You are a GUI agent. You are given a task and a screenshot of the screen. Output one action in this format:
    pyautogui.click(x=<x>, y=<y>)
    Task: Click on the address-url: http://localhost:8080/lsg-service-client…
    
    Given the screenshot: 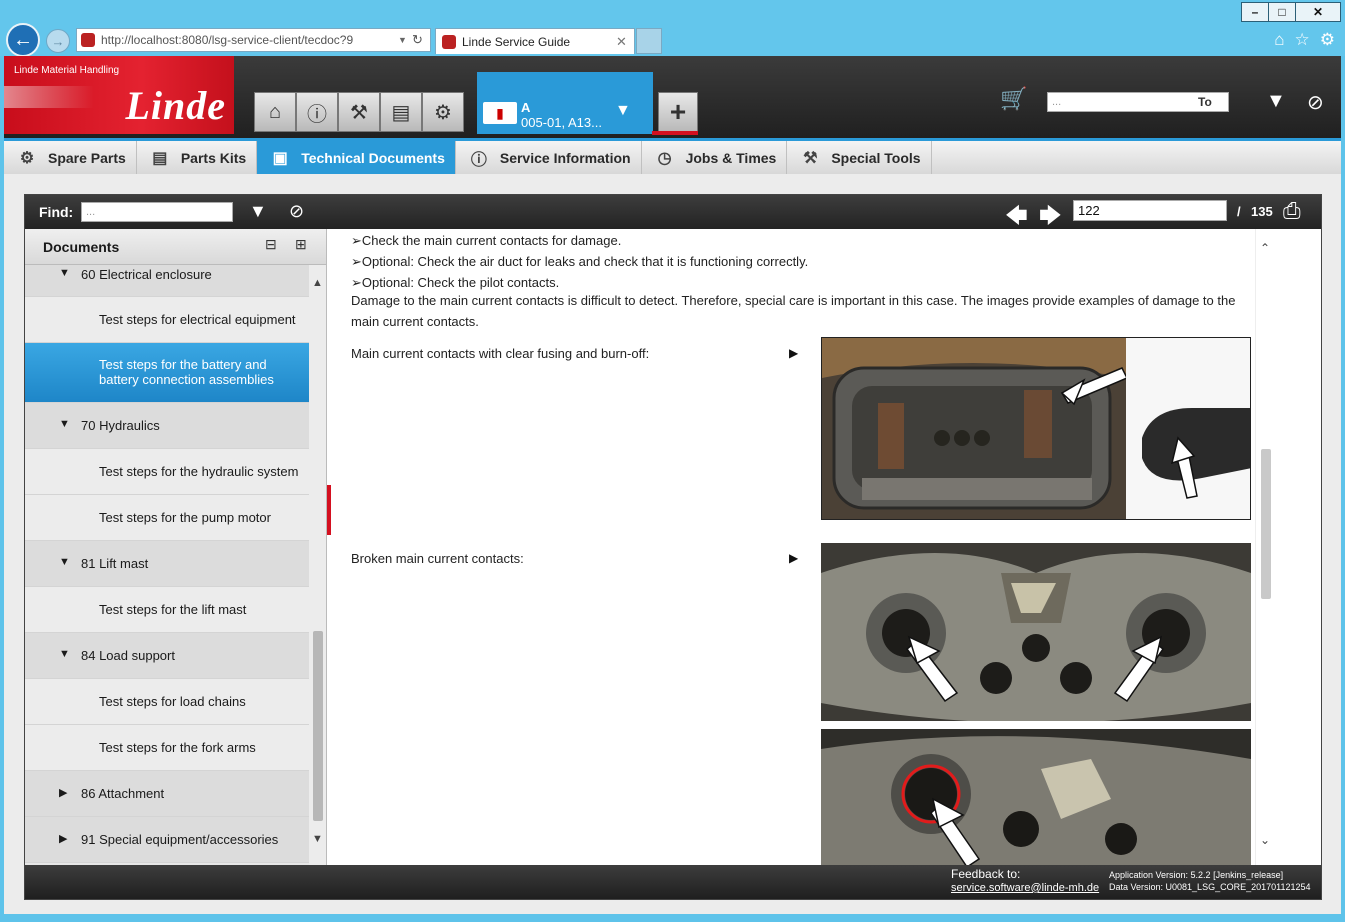 What is the action you would take?
    pyautogui.click(x=249, y=40)
    